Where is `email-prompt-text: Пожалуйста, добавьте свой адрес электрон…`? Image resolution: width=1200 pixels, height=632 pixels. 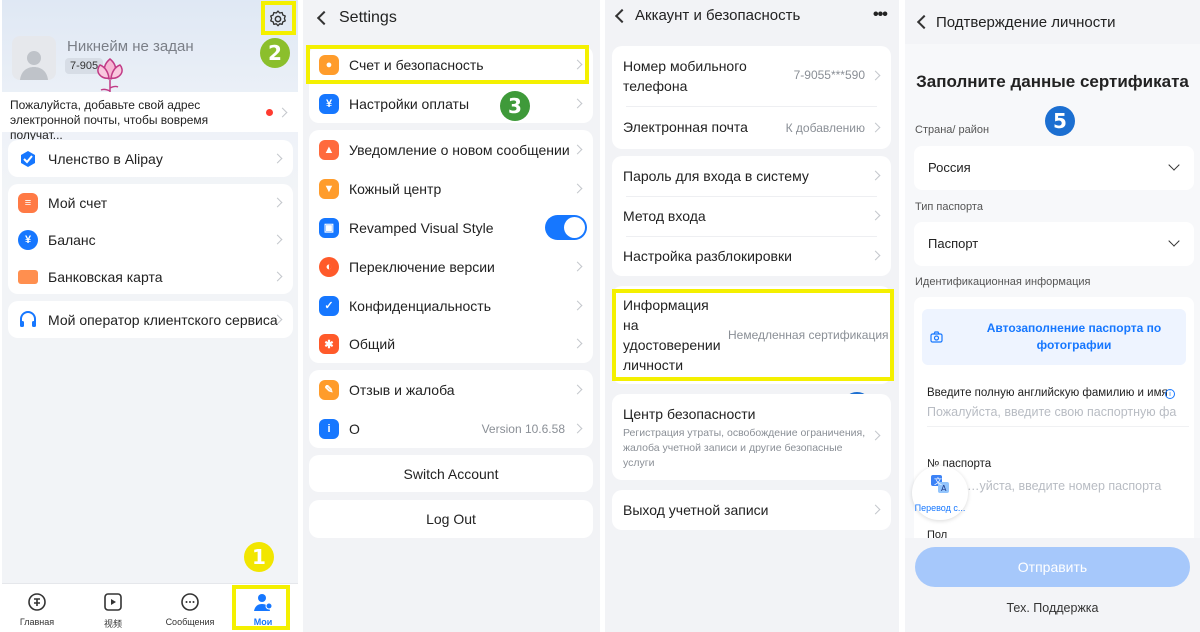
email-prompt-text: Пожалуйста, добавьте свой адрес электрон… is located at coordinates (109, 120).